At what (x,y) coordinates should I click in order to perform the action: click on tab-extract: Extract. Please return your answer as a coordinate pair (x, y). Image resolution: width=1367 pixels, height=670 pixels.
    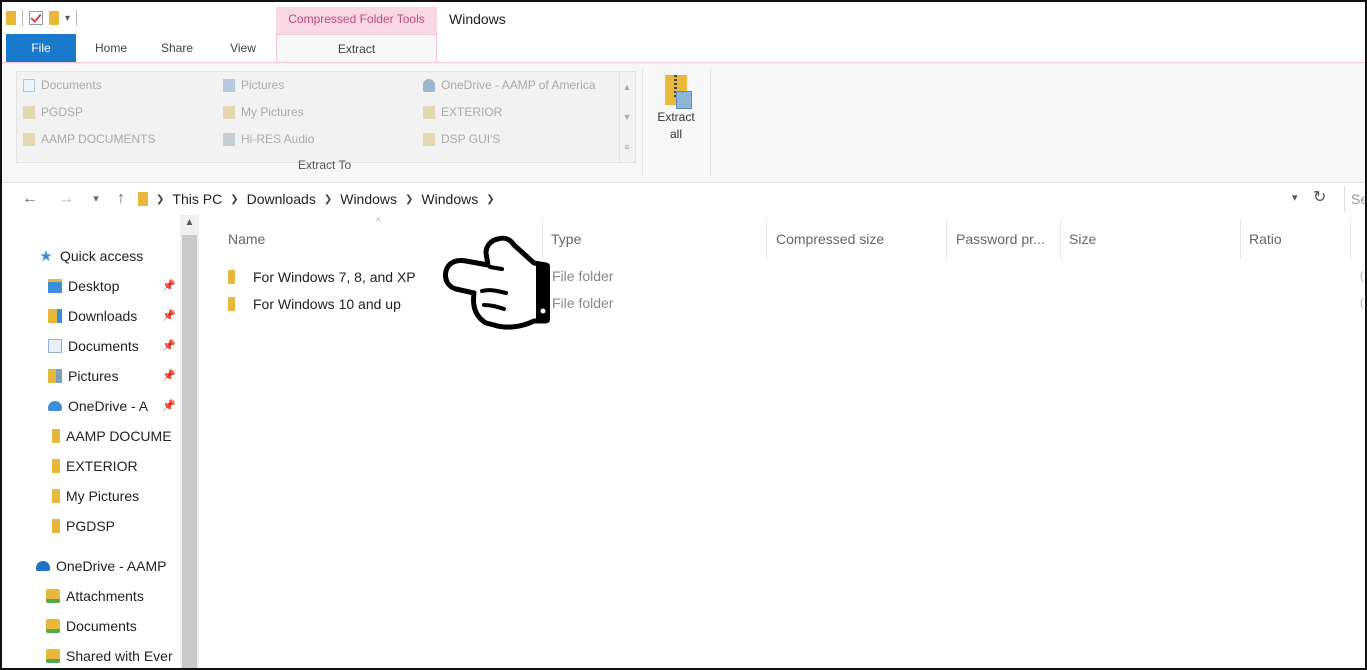
    Looking at the image, I should click on (356, 48).